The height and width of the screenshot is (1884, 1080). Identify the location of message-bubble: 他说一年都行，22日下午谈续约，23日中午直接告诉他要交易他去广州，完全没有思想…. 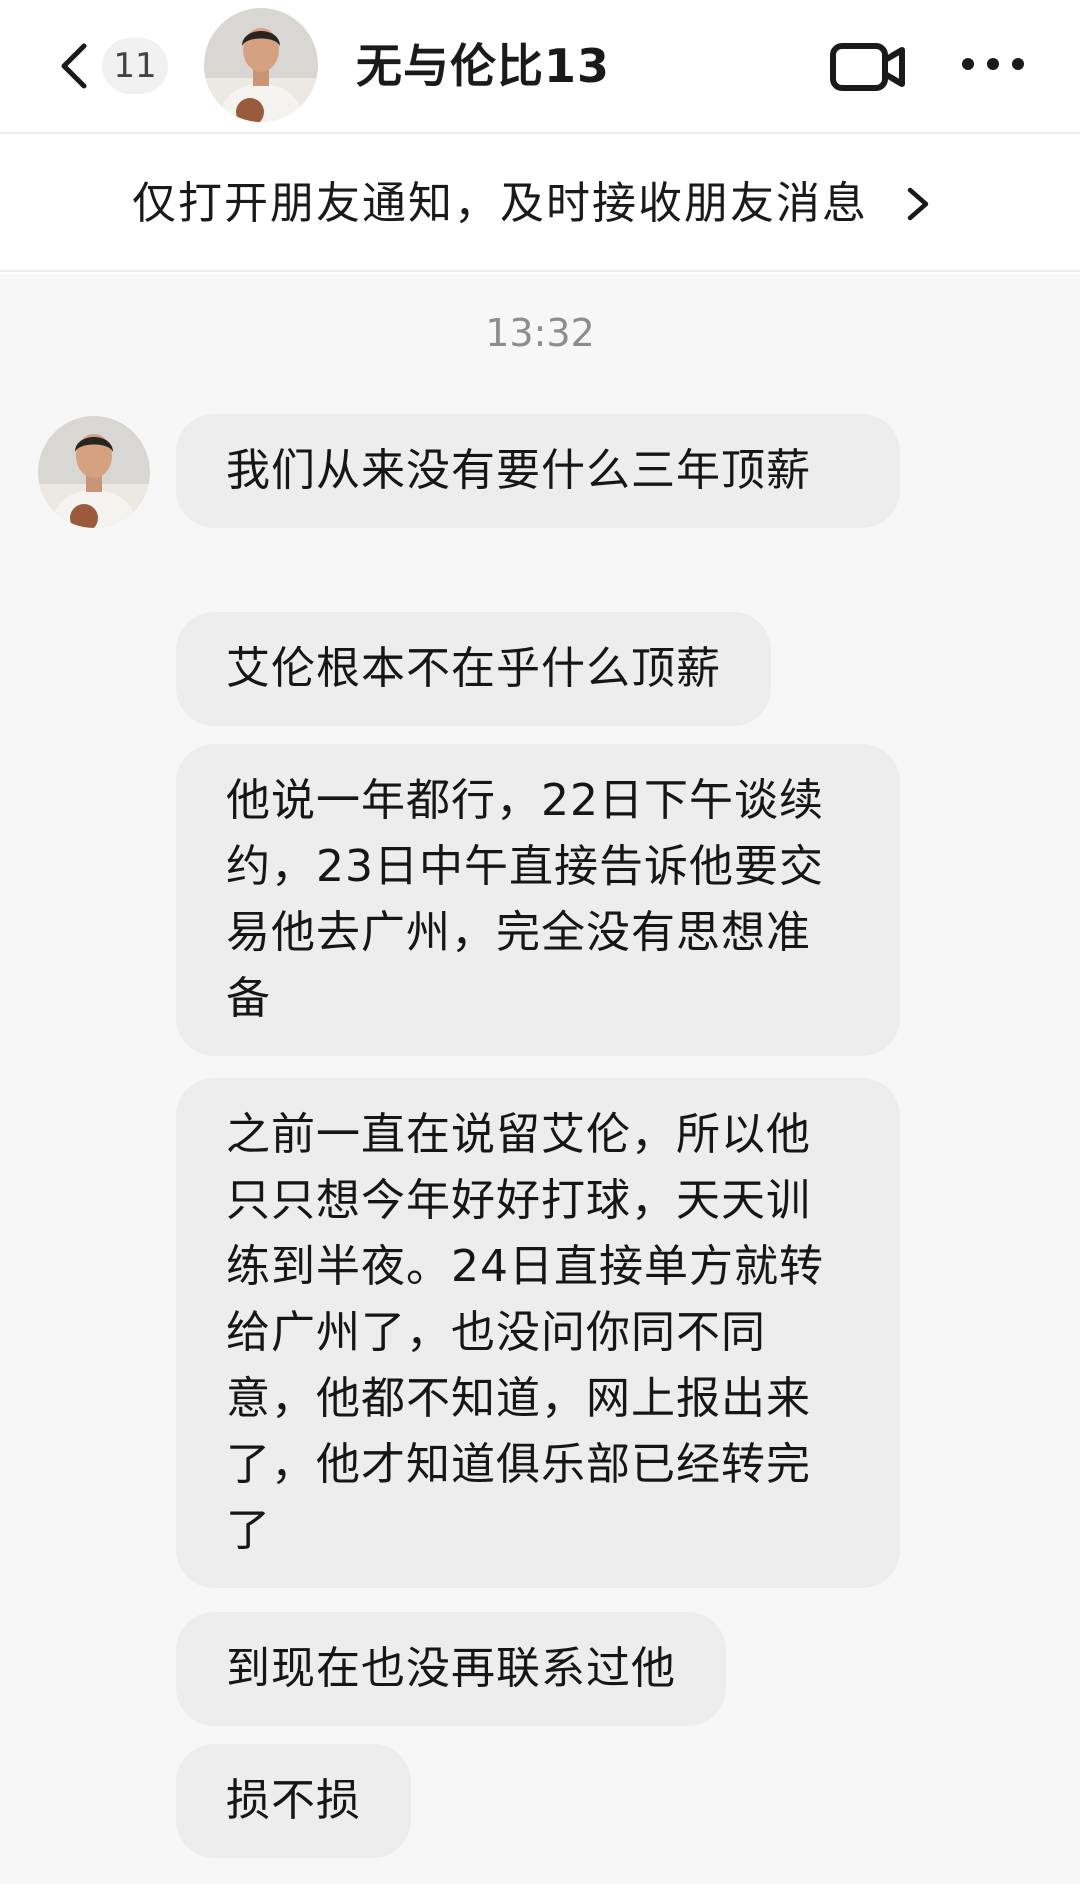
(538, 900).